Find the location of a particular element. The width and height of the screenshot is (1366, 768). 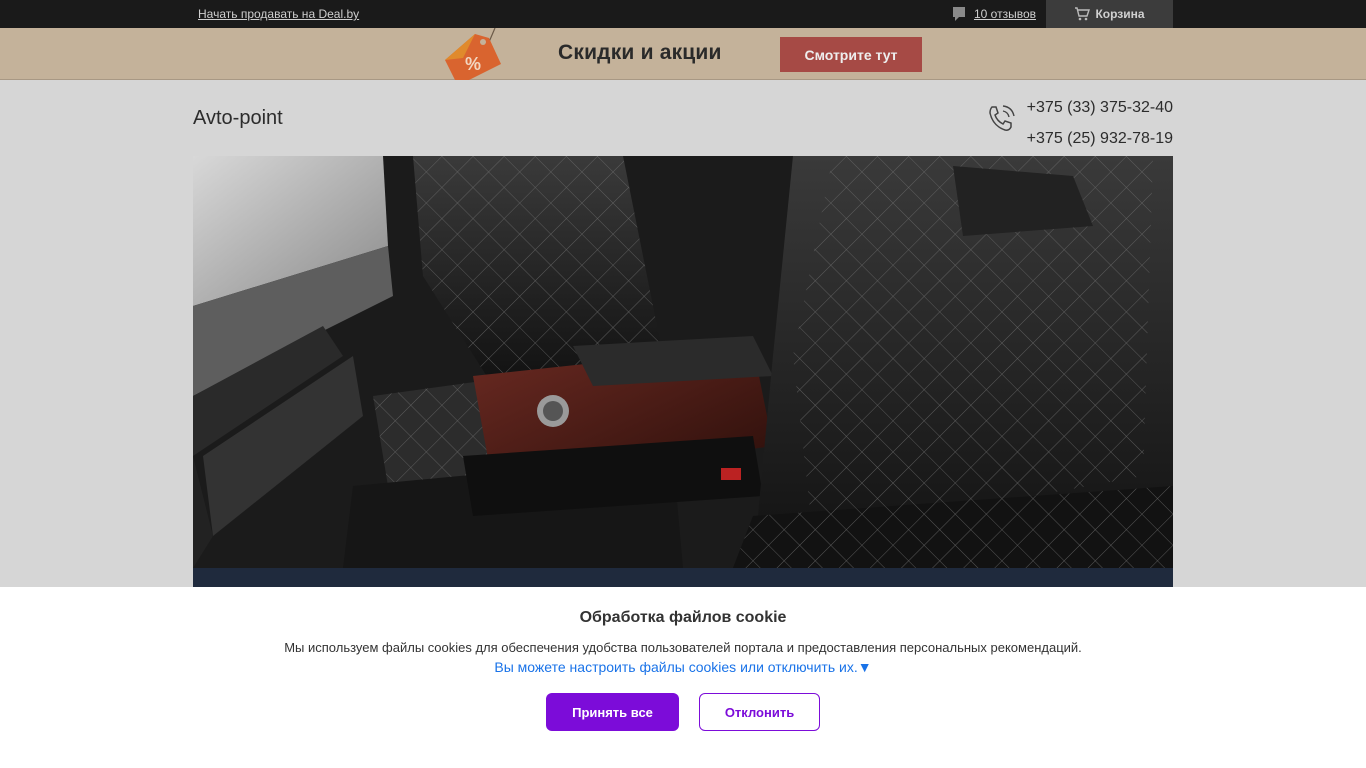

phone-icon is located at coordinates (1002, 118).